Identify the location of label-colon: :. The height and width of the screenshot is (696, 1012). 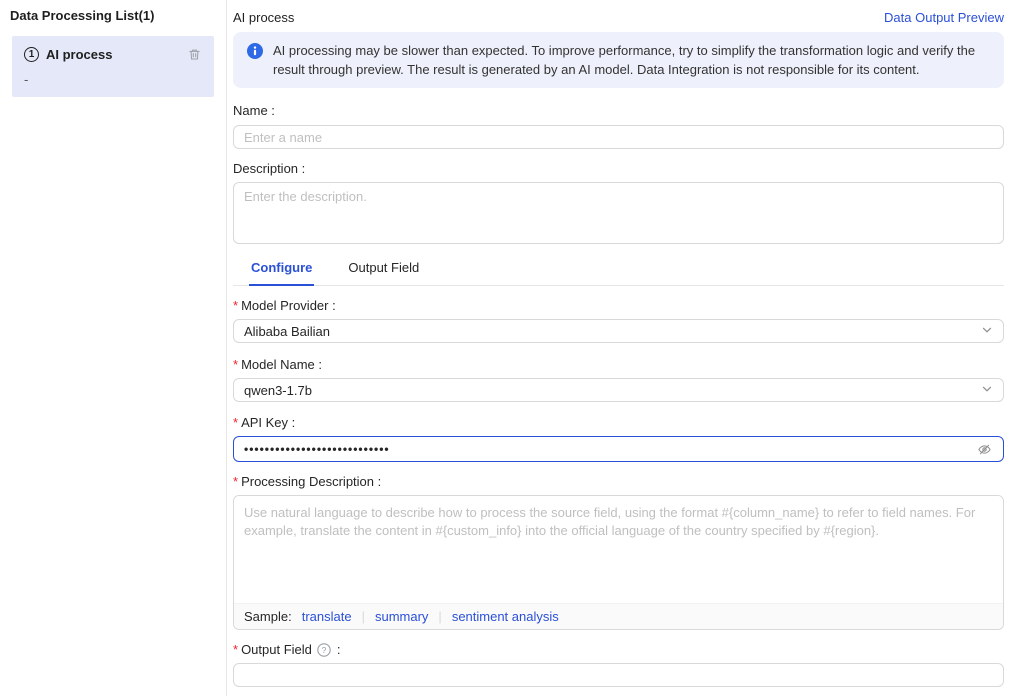
(338, 649).